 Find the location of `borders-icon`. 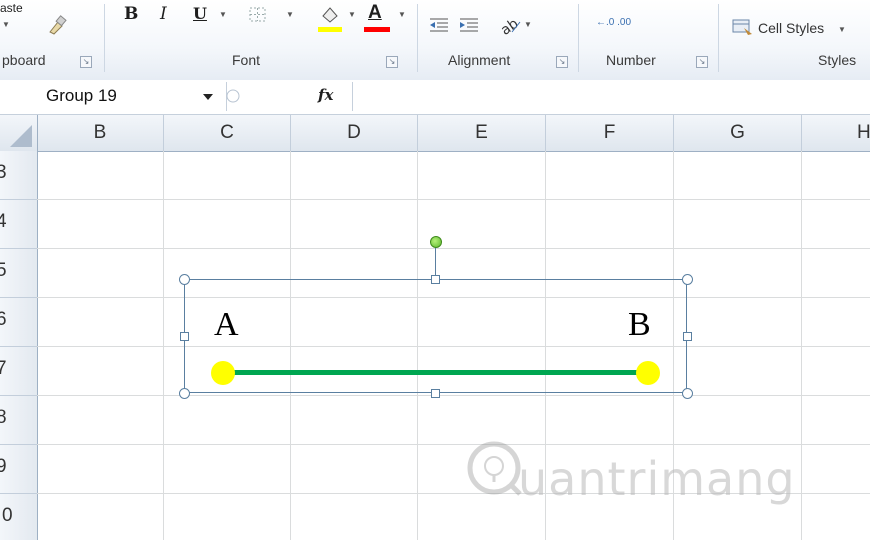

borders-icon is located at coordinates (258, 15).